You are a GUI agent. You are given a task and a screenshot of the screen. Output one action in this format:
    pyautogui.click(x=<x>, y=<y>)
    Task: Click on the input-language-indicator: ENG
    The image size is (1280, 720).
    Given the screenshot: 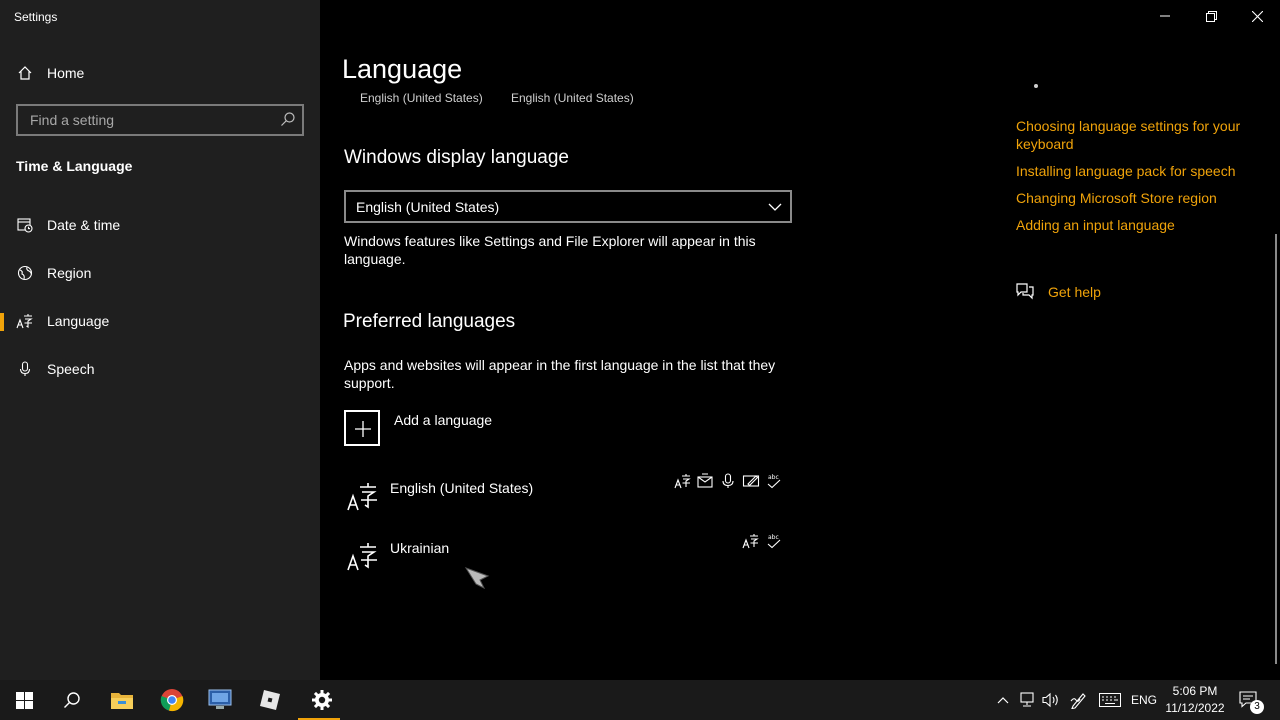 What is the action you would take?
    pyautogui.click(x=1144, y=700)
    